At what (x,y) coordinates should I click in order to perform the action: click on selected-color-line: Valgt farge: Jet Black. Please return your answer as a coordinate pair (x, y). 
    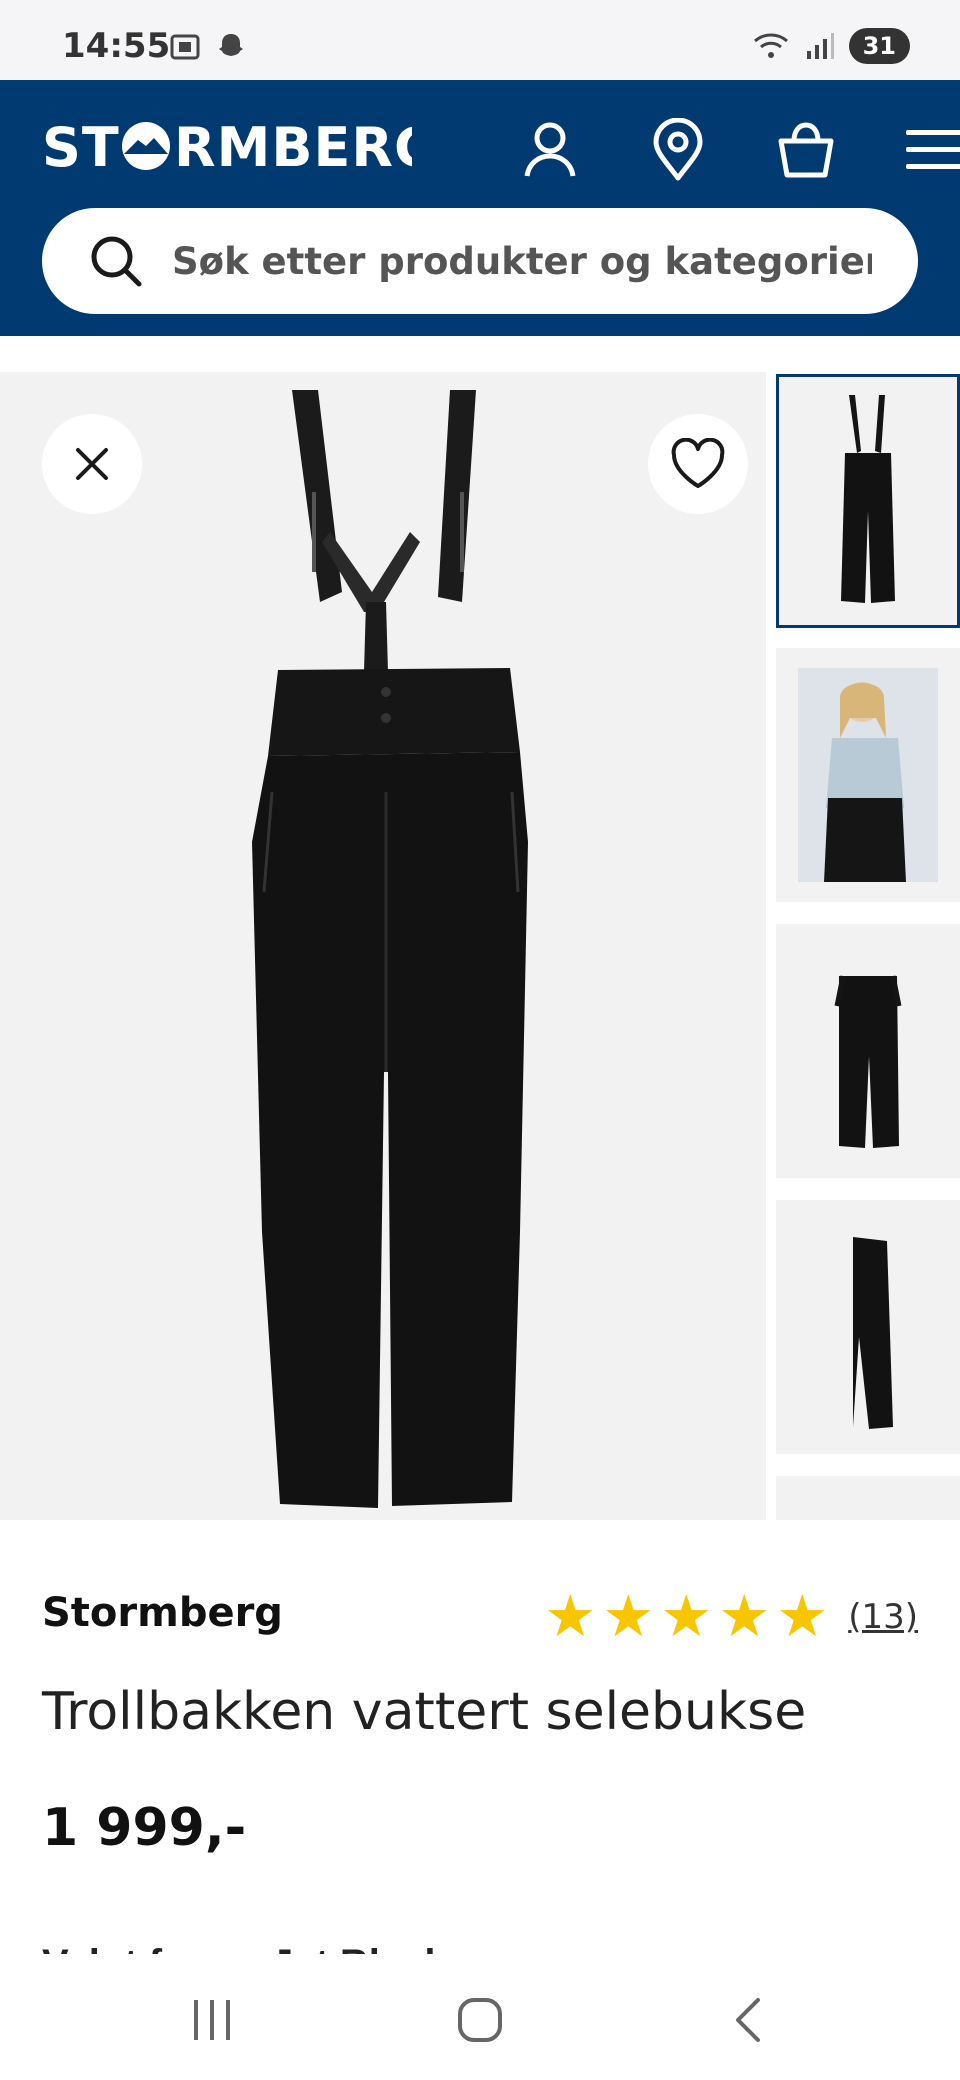
    Looking at the image, I should click on (480, 1945).